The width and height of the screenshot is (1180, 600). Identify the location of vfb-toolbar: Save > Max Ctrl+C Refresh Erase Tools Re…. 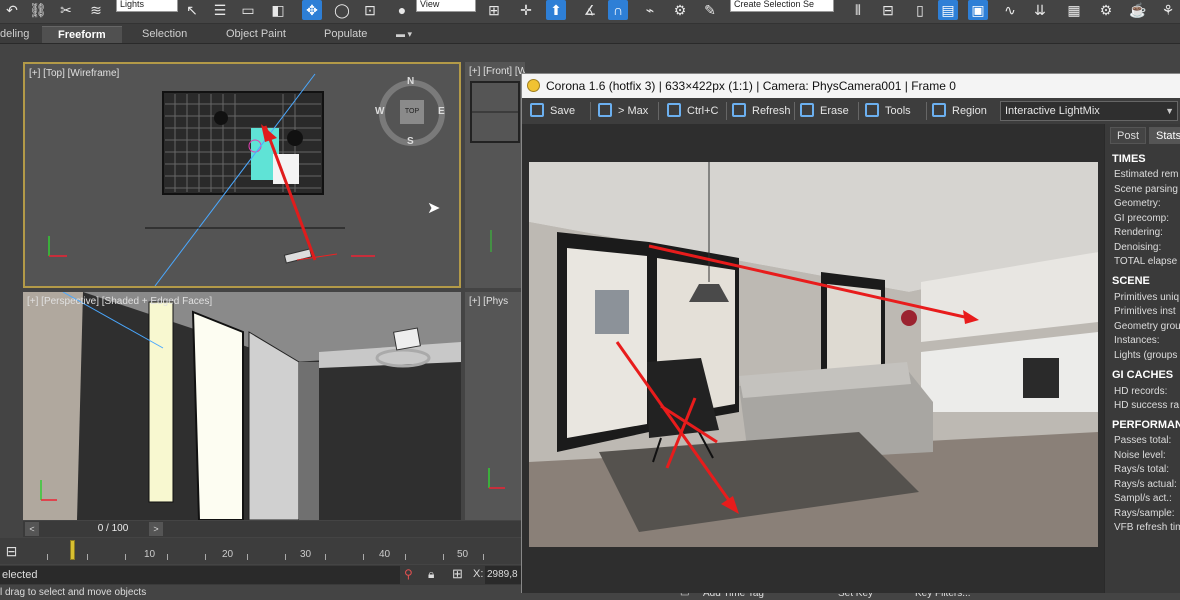
(851, 111).